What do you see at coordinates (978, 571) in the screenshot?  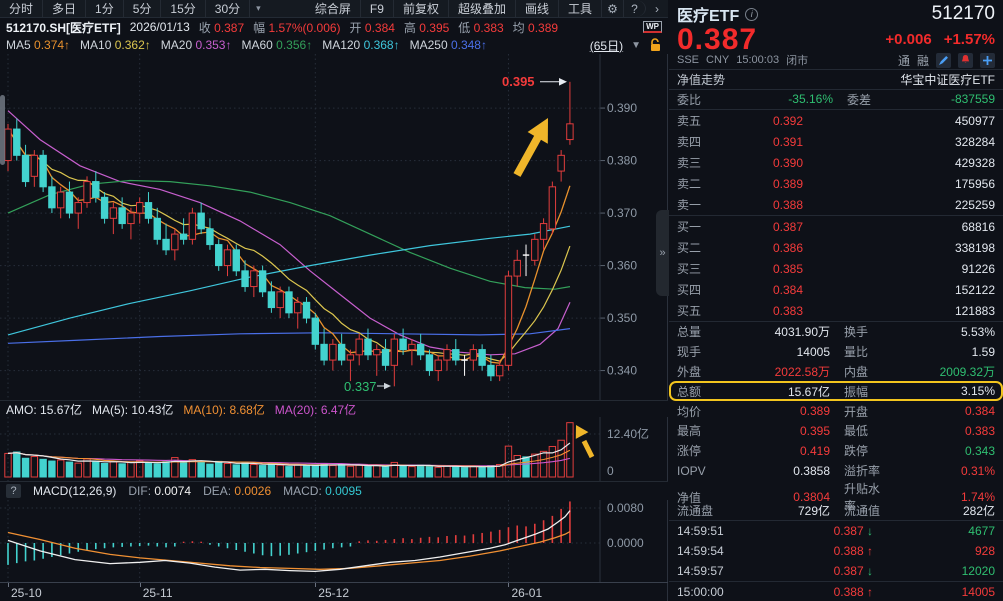 I see `tick-volume: 12020` at bounding box center [978, 571].